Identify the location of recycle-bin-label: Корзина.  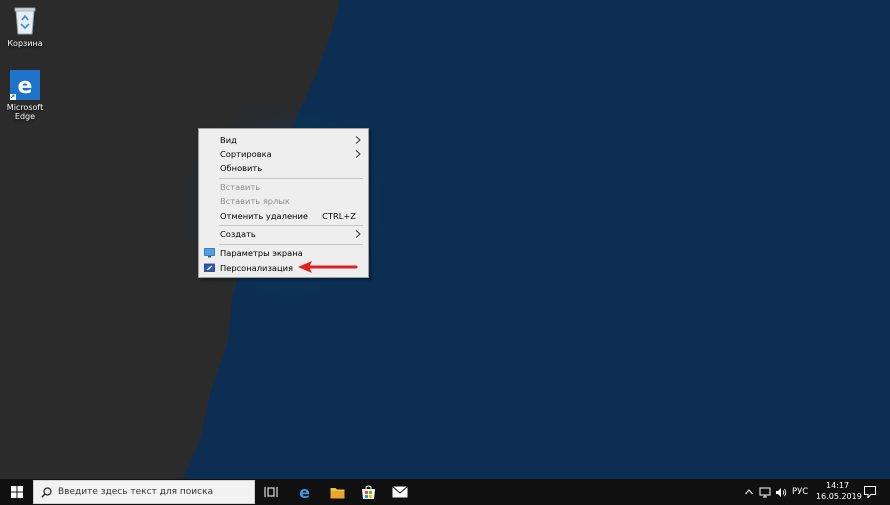
(25, 43).